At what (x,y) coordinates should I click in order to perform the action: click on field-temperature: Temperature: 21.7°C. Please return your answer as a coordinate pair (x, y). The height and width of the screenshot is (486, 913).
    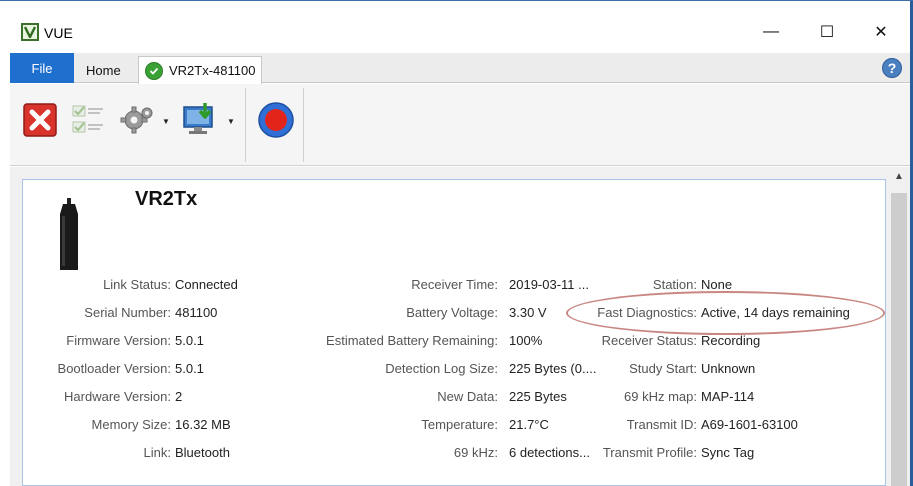
    Looking at the image, I should click on (413, 425).